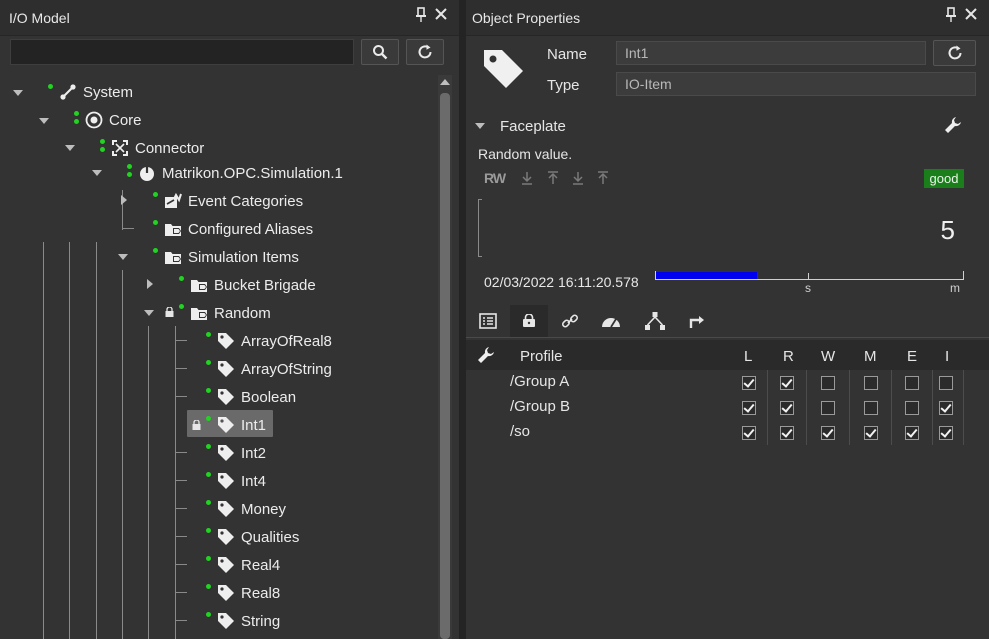 The height and width of the screenshot is (639, 989). Describe the element at coordinates (955, 288) in the screenshot. I see `timeline-label-m: m` at that location.